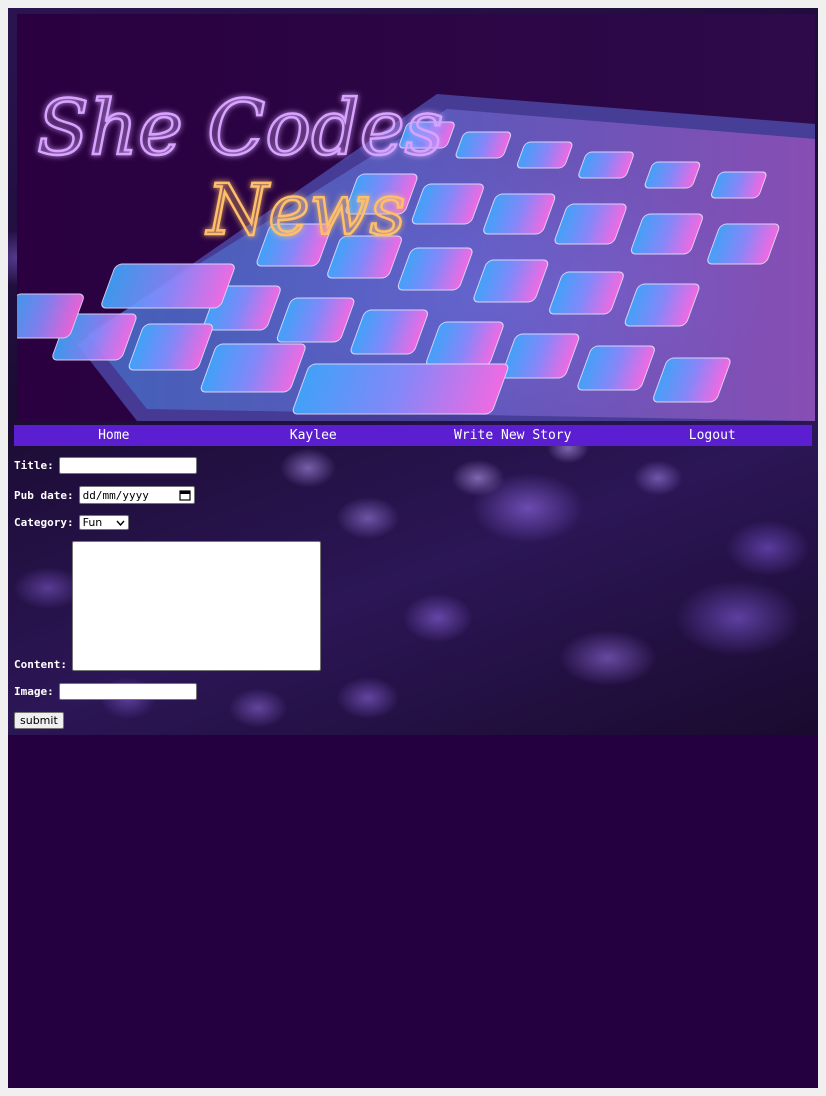 The width and height of the screenshot is (826, 1096). What do you see at coordinates (305, 210) in the screenshot?
I see `hero-title-line2: News` at bounding box center [305, 210].